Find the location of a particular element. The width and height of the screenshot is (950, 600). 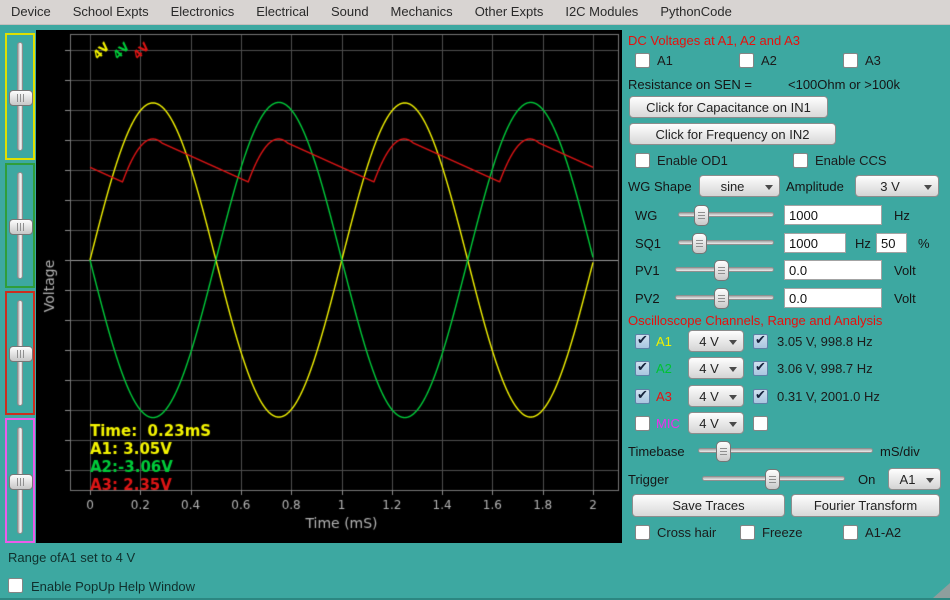

popup-help-checkbox is located at coordinates (15, 585).